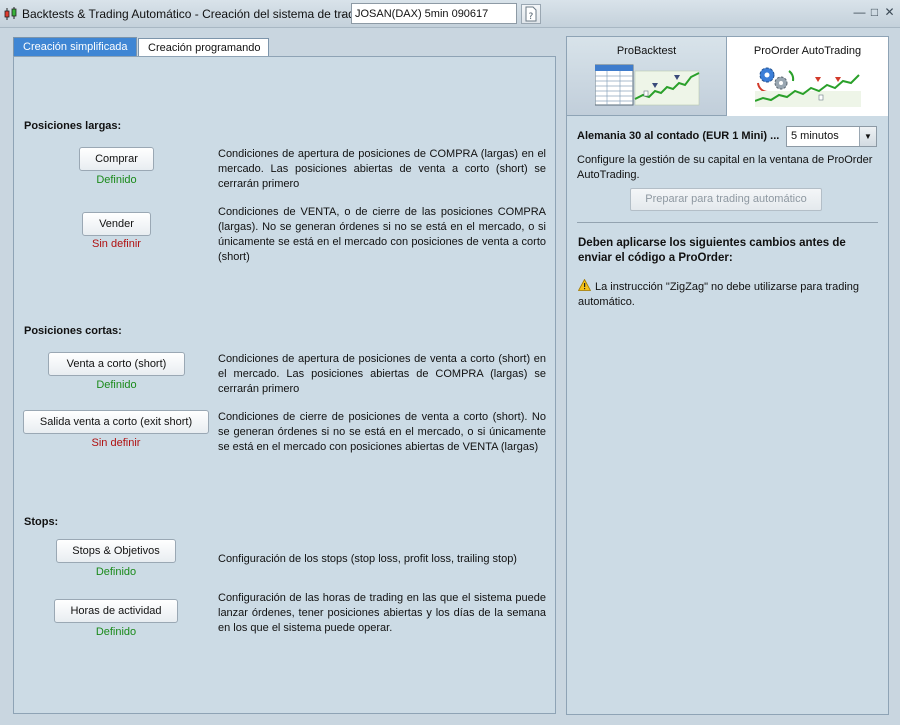 This screenshot has height=725, width=900. I want to click on help-button: ?, so click(531, 14).